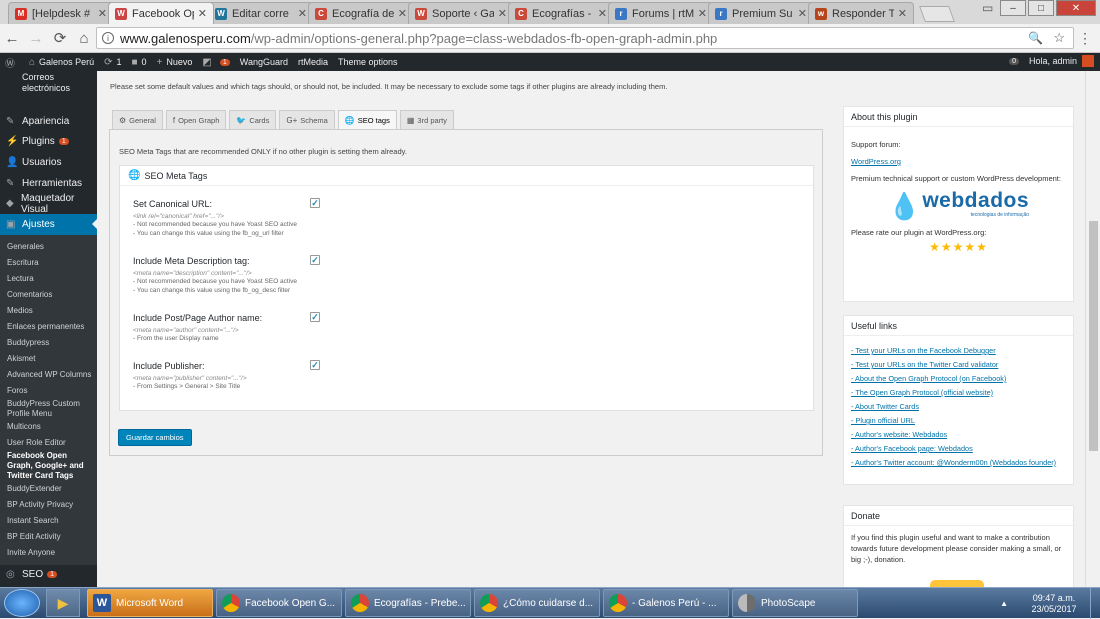 The image size is (1100, 619). I want to click on site-info-icon: i, so click(108, 38).